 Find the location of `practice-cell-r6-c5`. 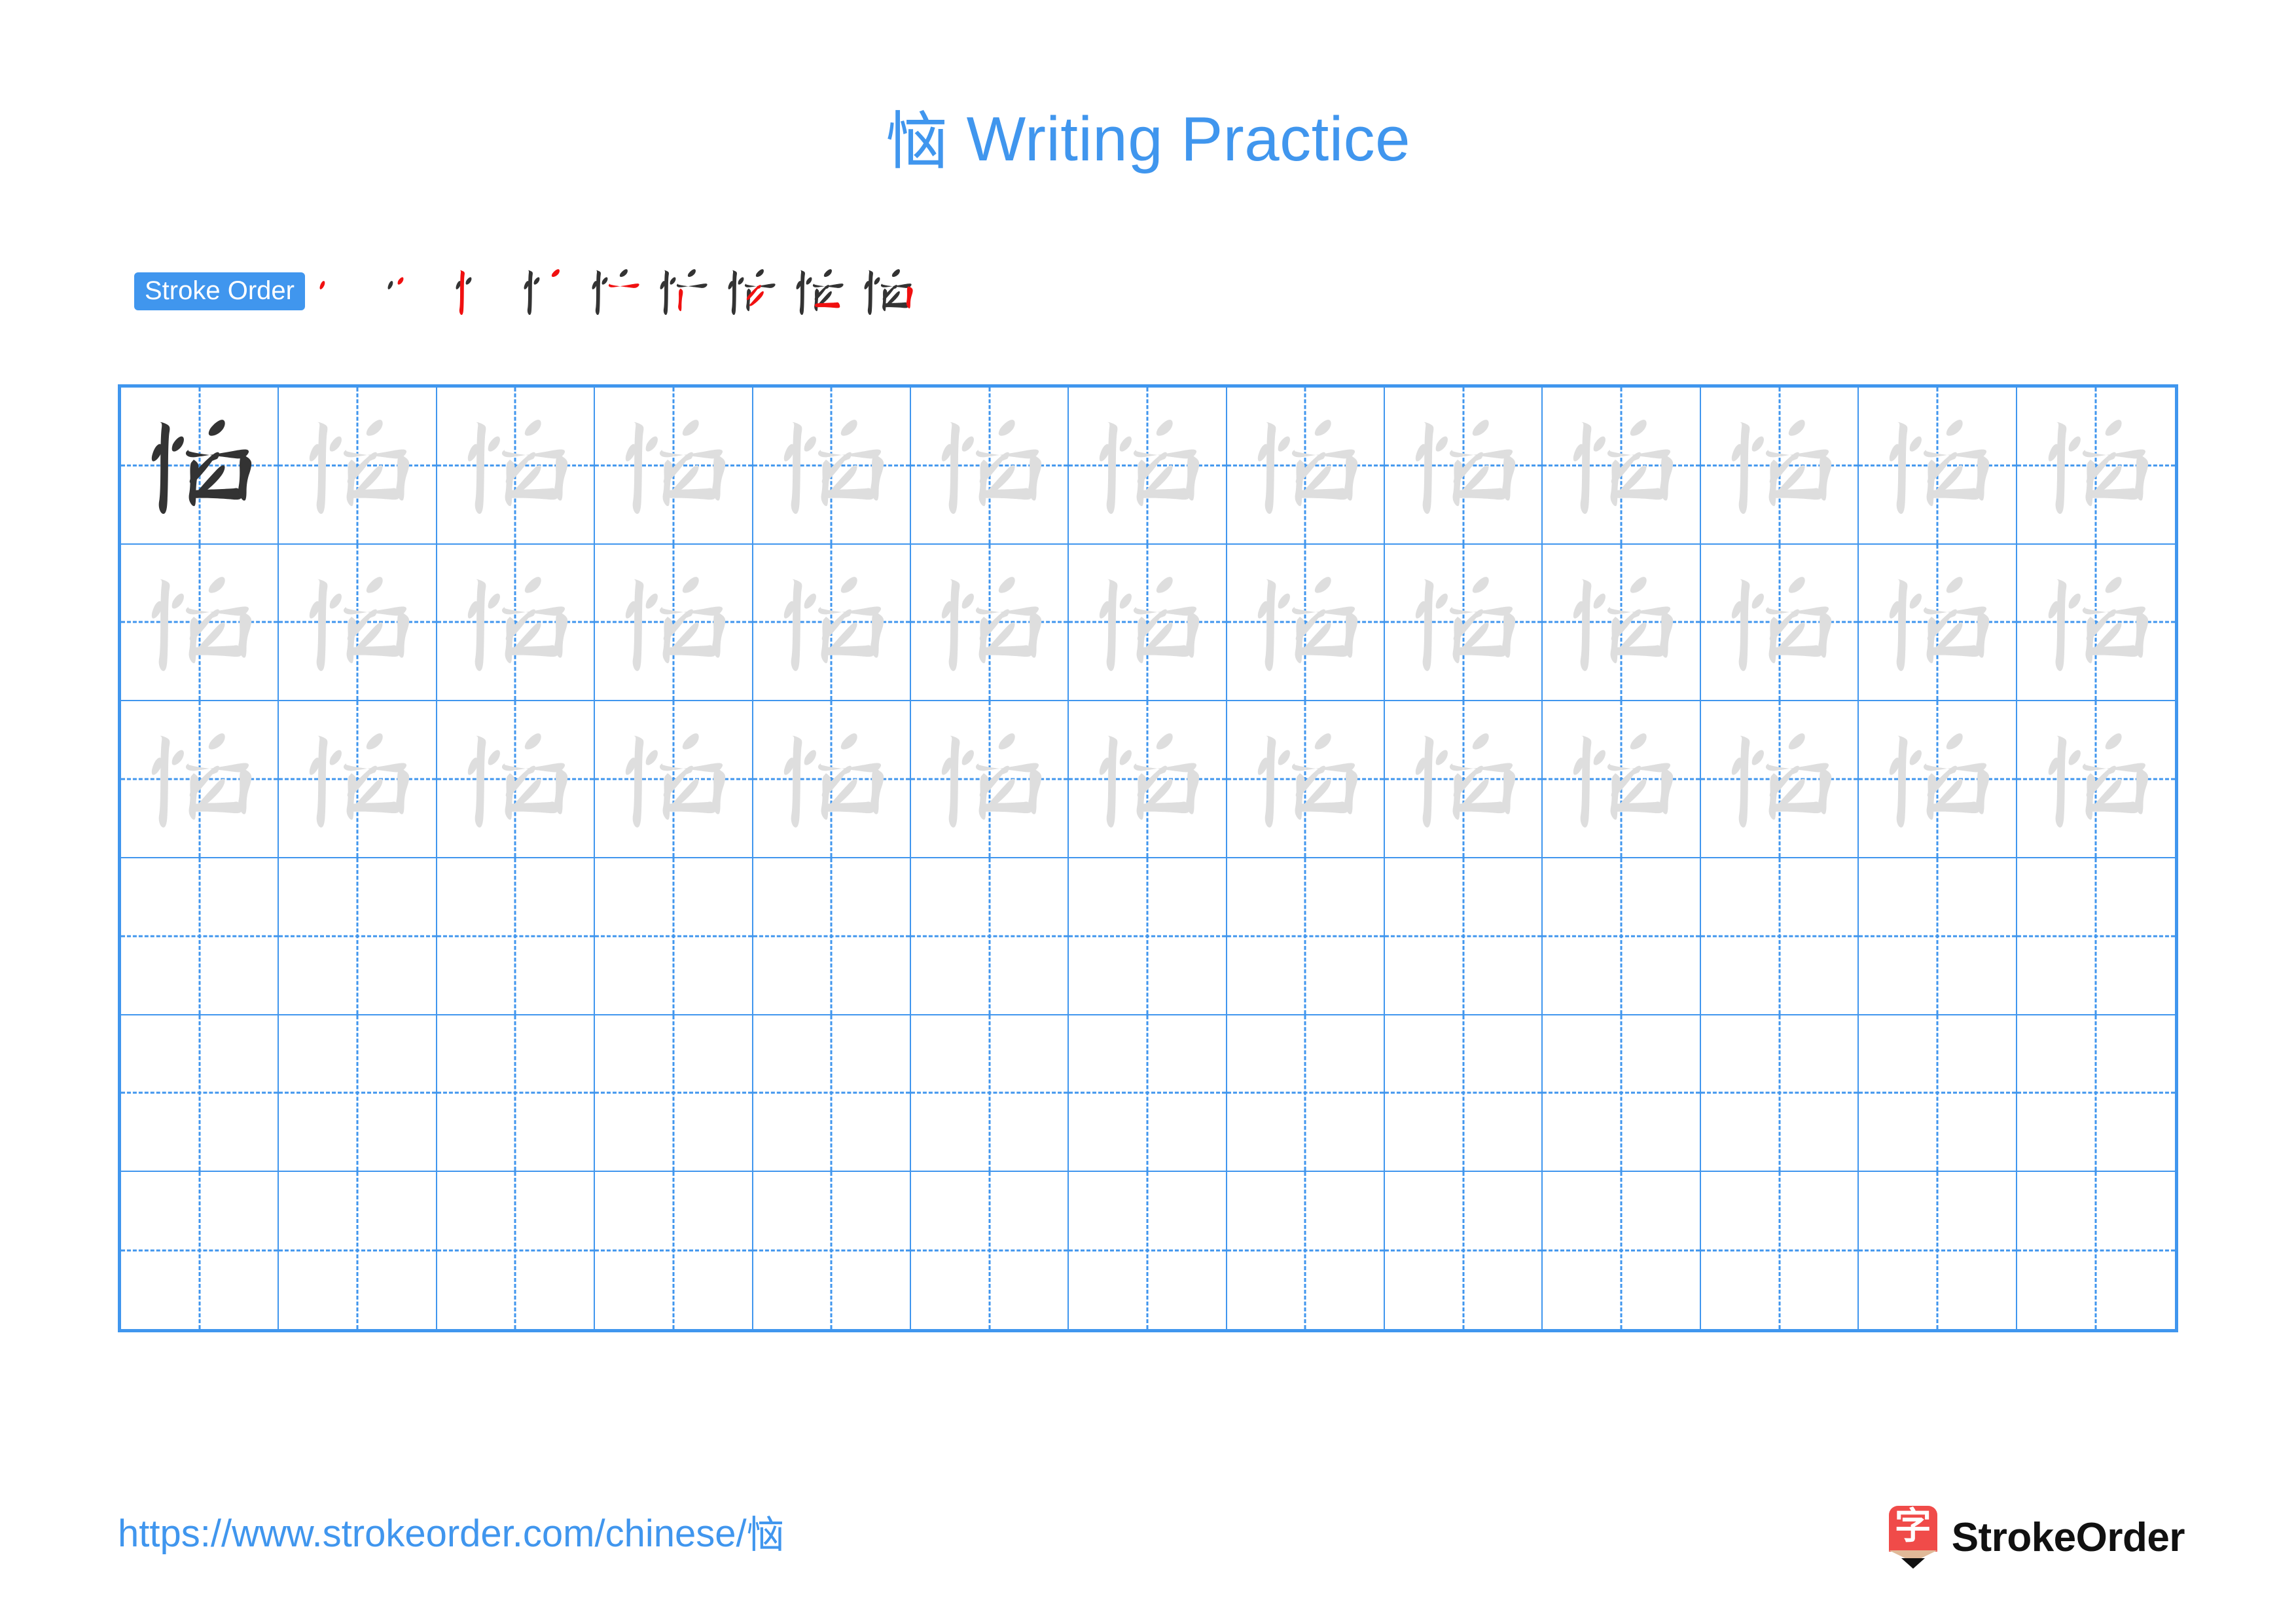

practice-cell-r6-c5 is located at coordinates (832, 1250).